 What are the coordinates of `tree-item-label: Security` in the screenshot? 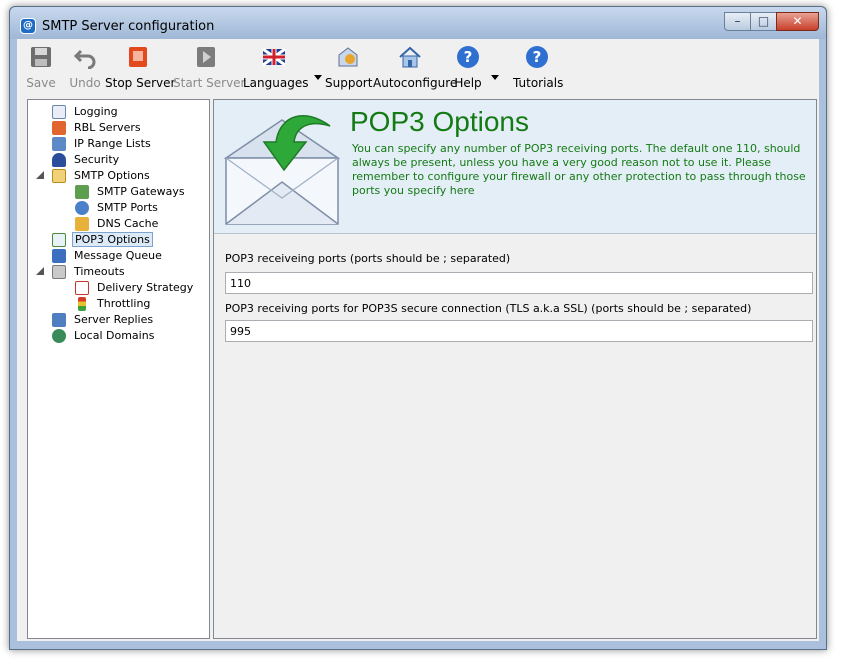 It's located at (97, 159).